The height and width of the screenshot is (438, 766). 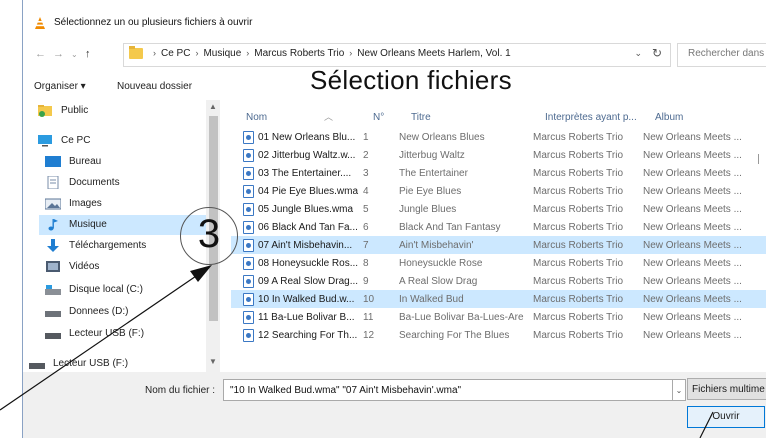 I want to click on track-number: 1, so click(x=366, y=137).